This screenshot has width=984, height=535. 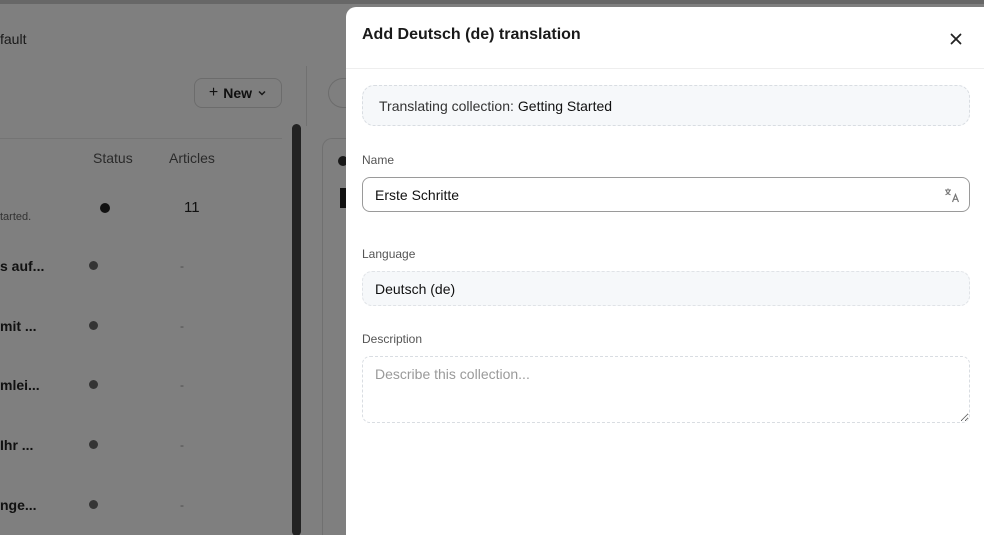 I want to click on name-input, so click(x=648, y=194).